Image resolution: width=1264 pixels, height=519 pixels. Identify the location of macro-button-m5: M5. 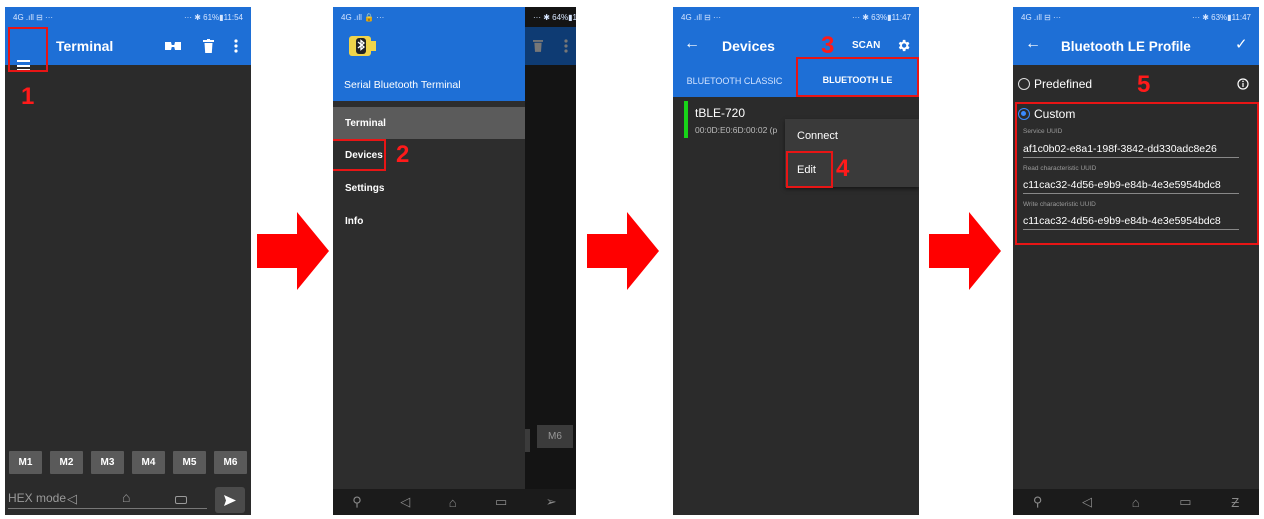
(189, 462).